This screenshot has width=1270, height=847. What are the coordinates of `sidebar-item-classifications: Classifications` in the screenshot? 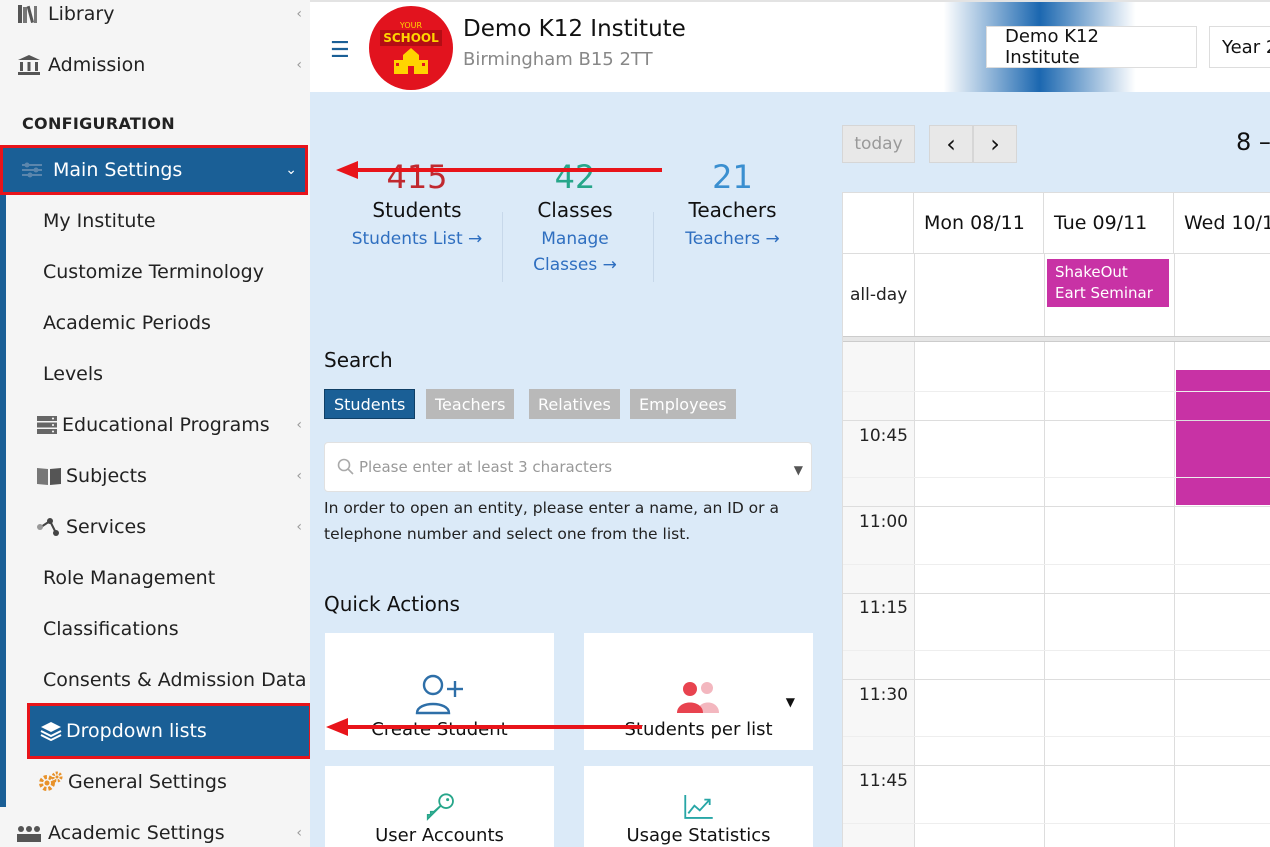 It's located at (155, 629).